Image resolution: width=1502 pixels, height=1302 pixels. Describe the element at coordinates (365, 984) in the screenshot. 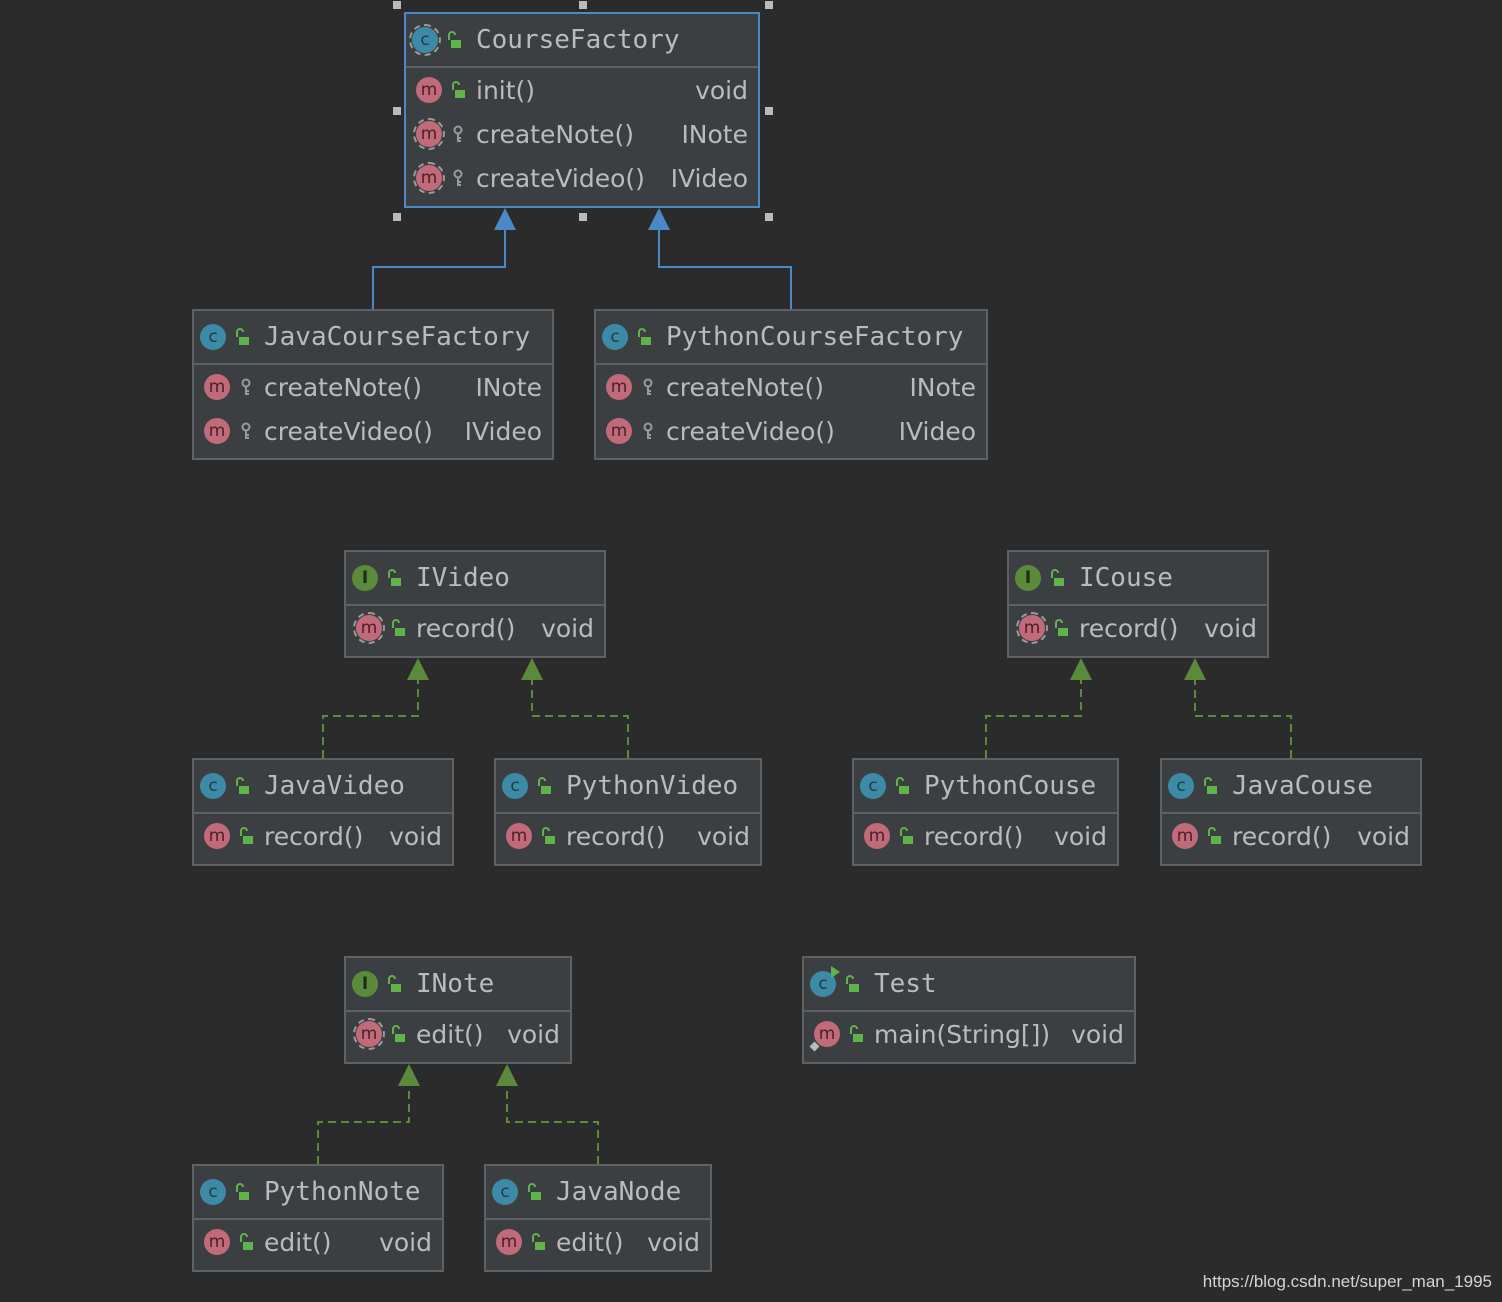

I see `interface-icon: I` at that location.